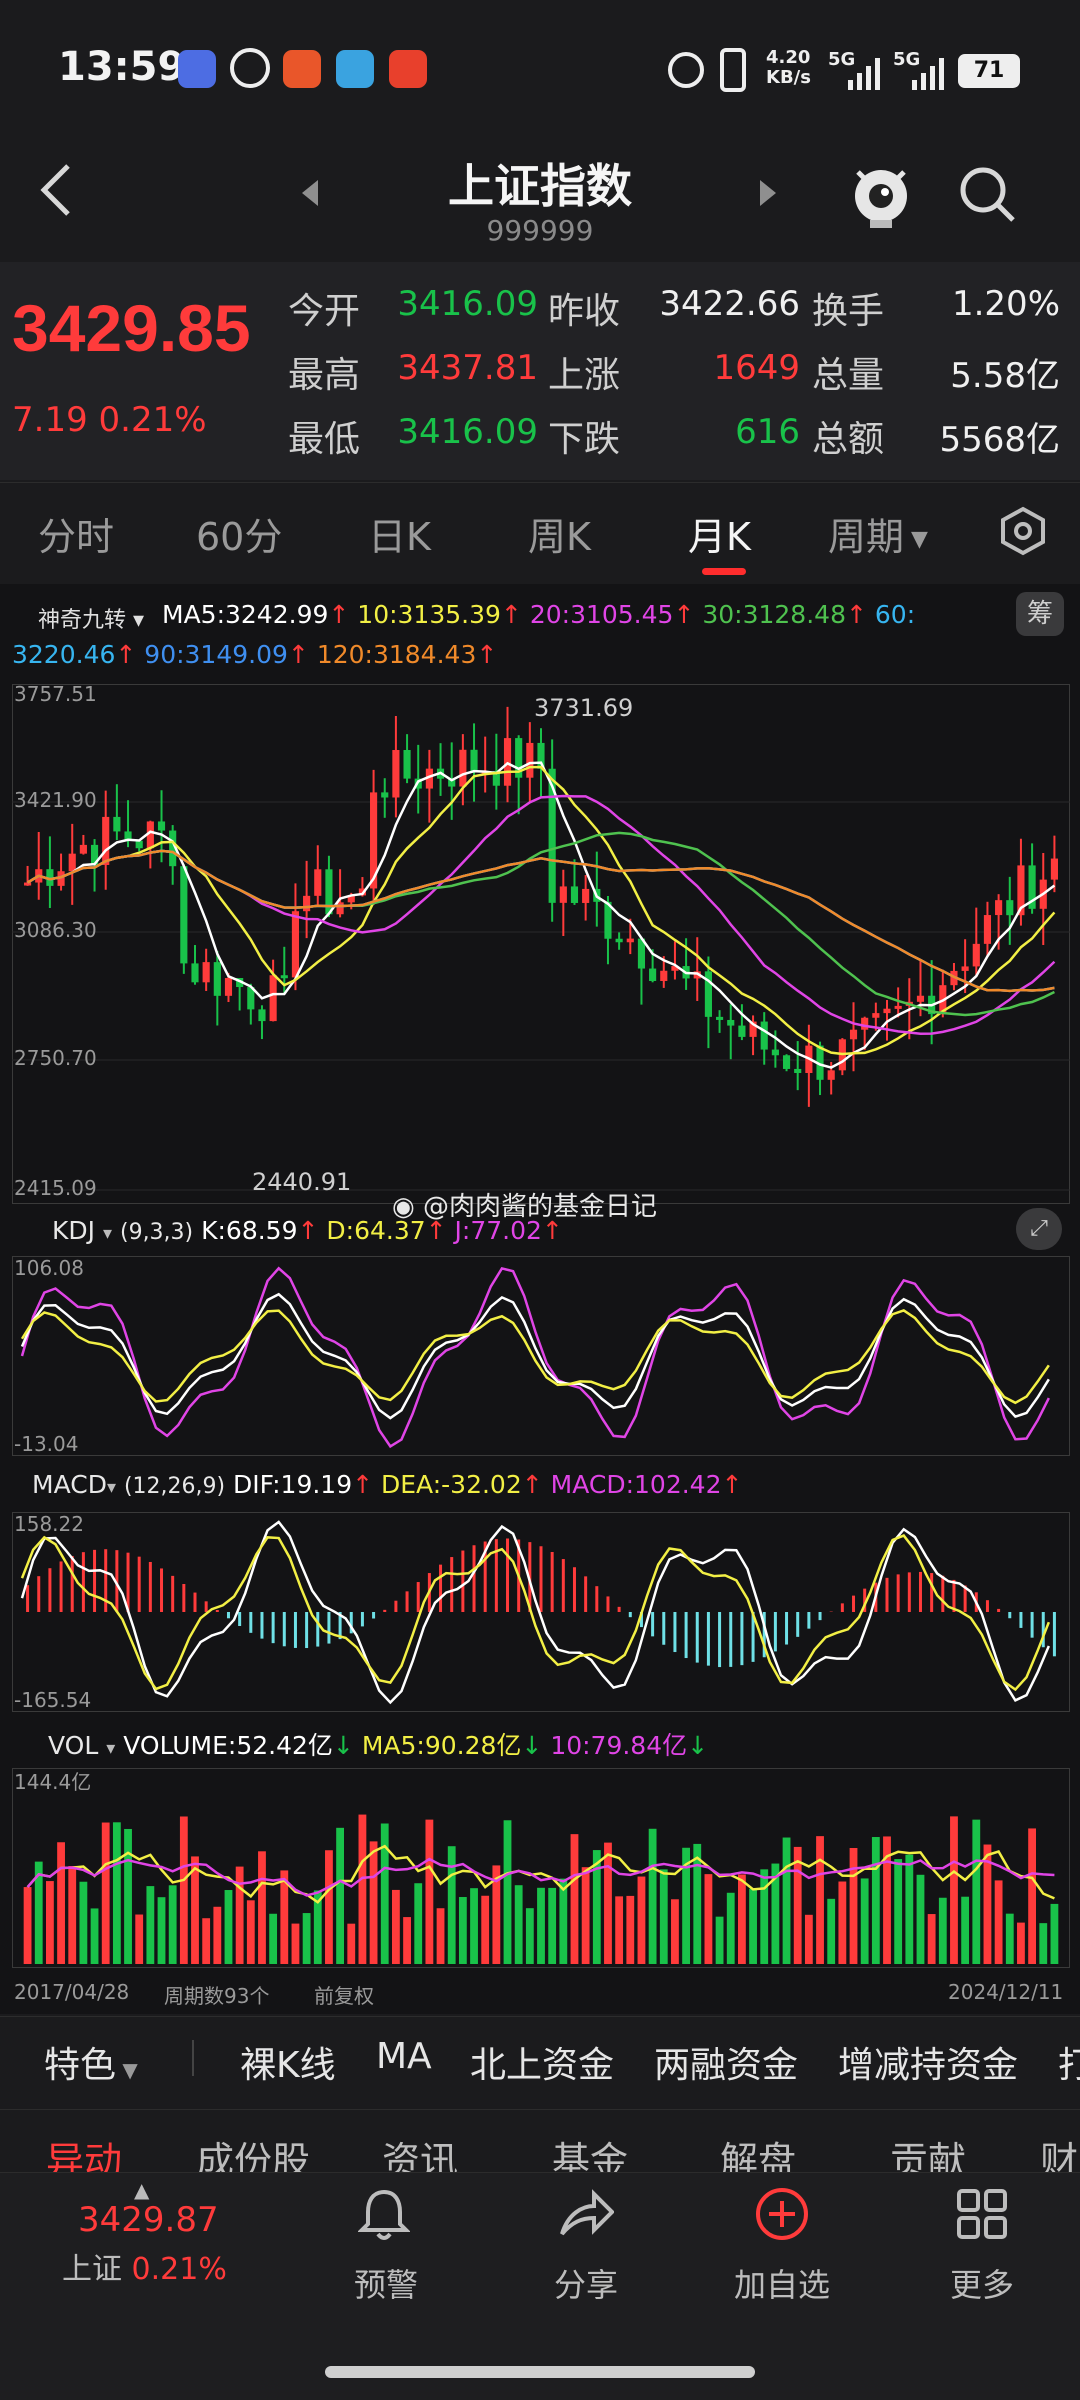  Describe the element at coordinates (756, 368) in the screenshot. I see `quote-value: 1649` at that location.